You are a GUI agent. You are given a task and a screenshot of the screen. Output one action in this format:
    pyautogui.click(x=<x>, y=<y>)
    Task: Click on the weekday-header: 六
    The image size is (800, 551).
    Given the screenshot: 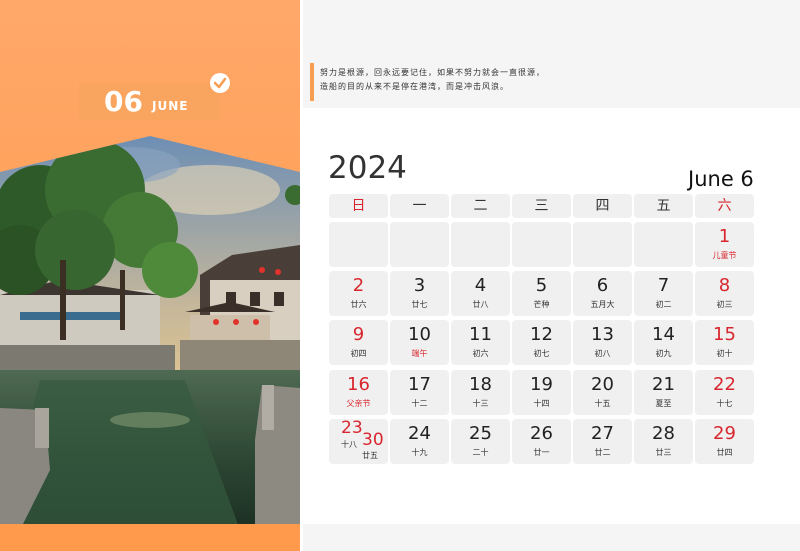 What is the action you would take?
    pyautogui.click(x=724, y=206)
    